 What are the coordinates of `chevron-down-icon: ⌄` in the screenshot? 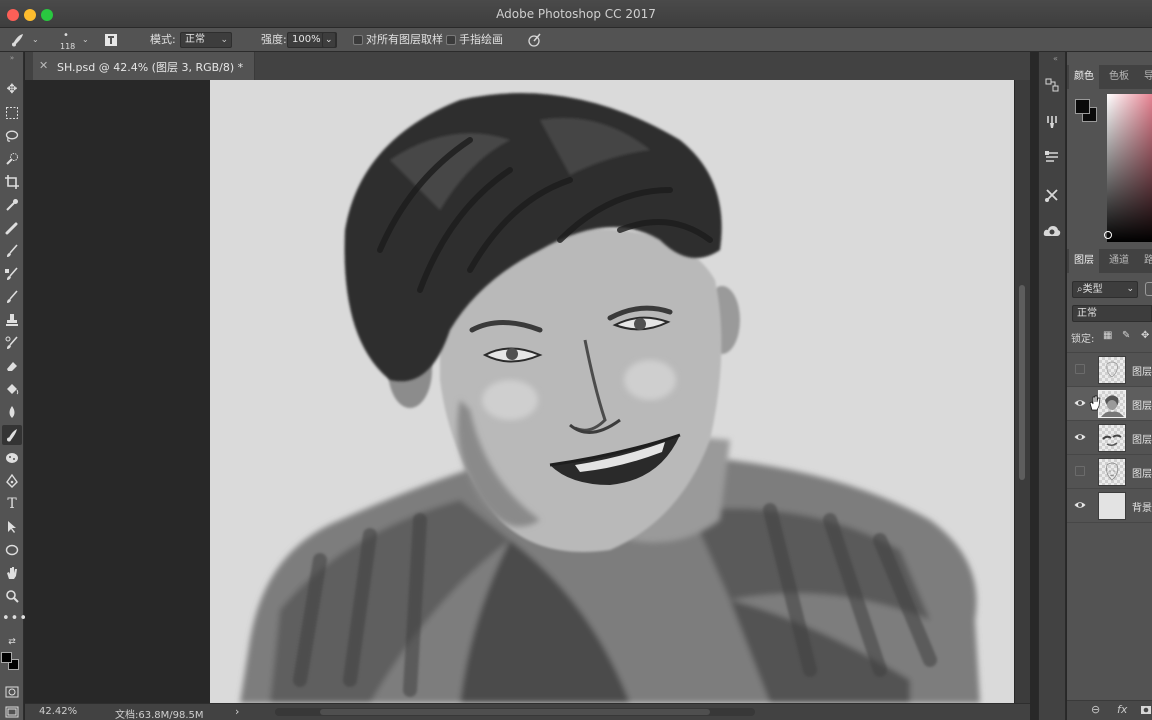 It's located at (329, 40).